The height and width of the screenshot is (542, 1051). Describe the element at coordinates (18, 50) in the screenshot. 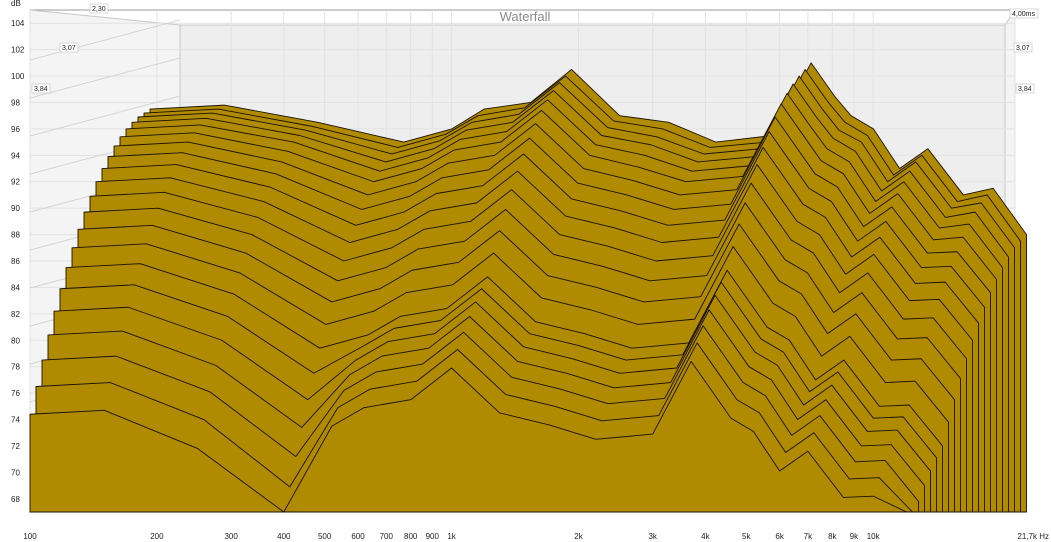

I see `y-tick-label: 102` at that location.